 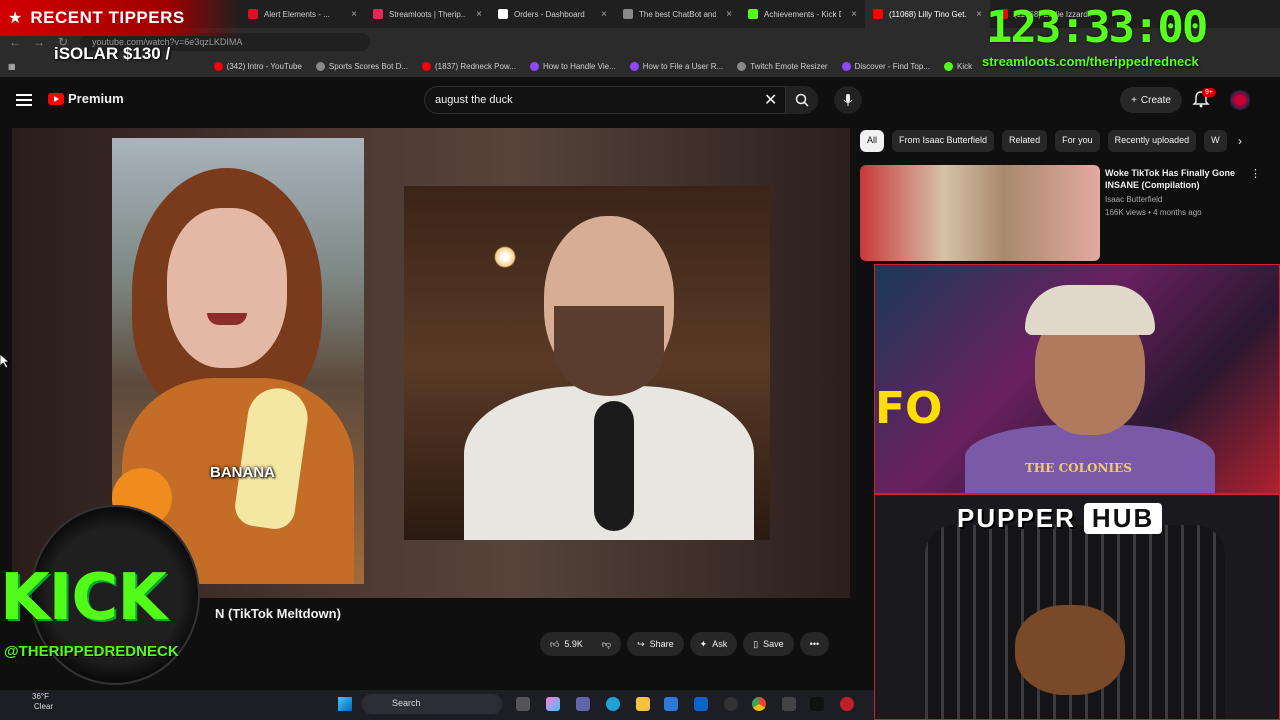 I want to click on chrome-icon, so click(x=759, y=704).